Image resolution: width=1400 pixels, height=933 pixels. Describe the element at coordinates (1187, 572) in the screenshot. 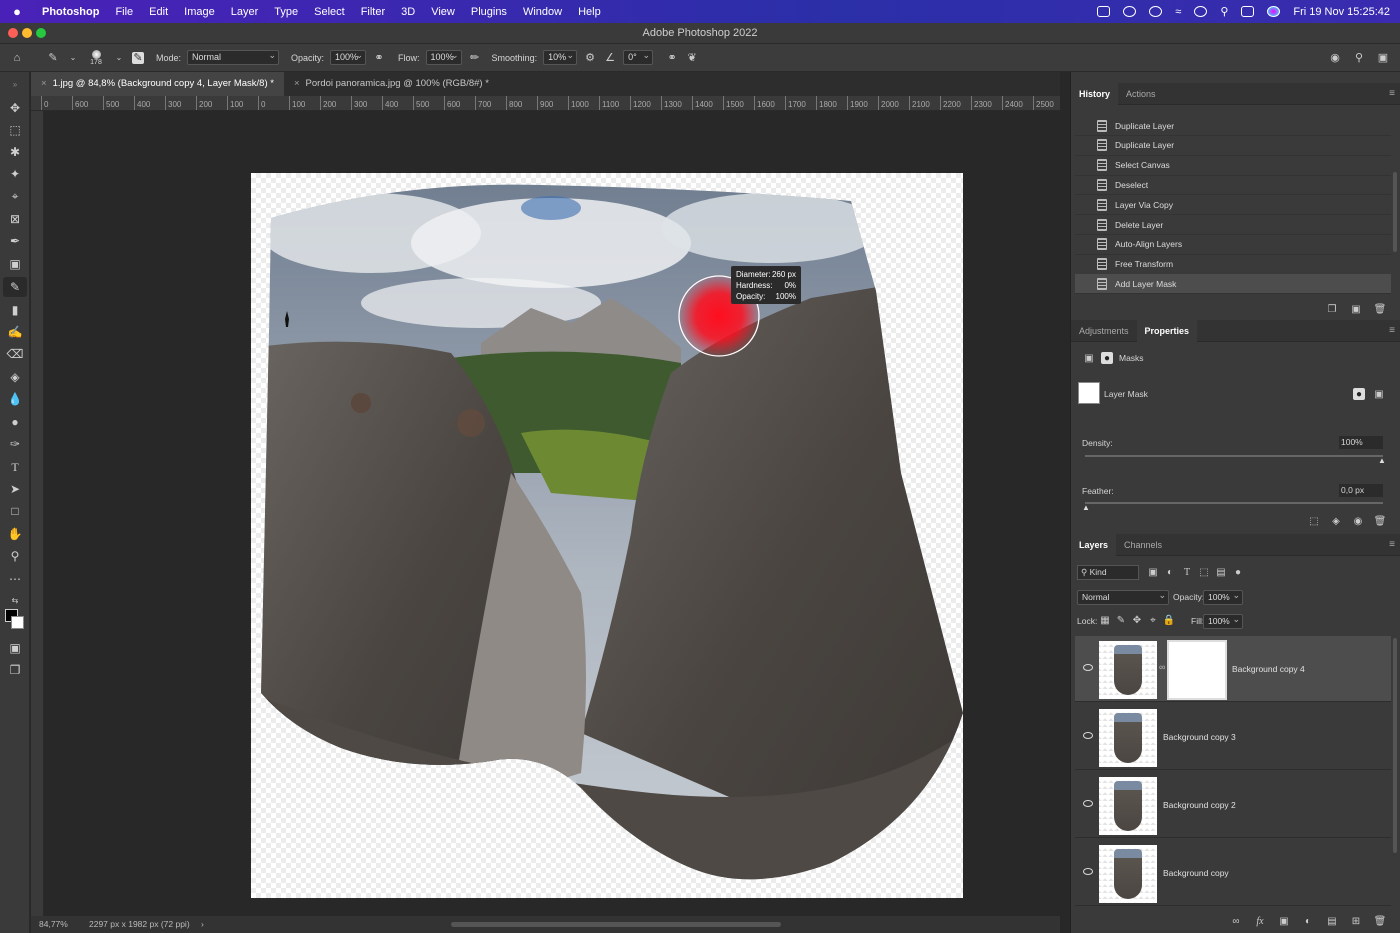

I see `filter-type-icon: T` at that location.